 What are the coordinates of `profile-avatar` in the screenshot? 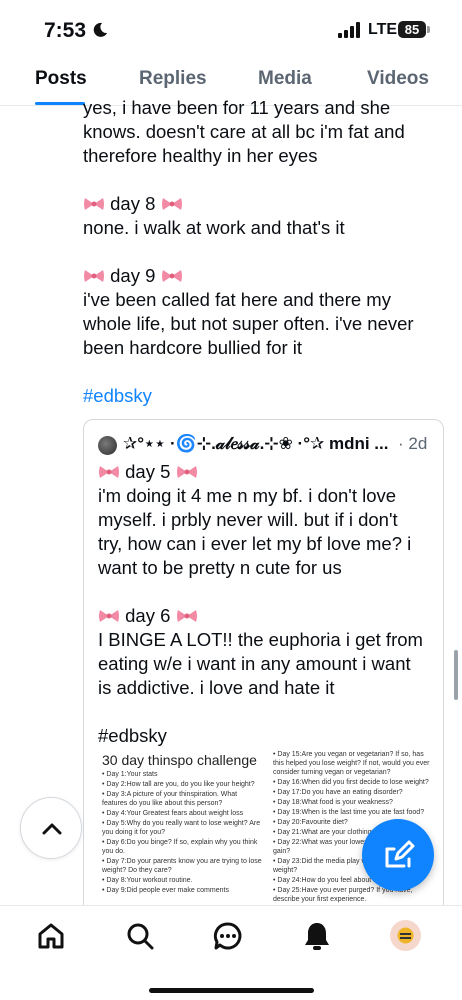 It's located at (405, 935).